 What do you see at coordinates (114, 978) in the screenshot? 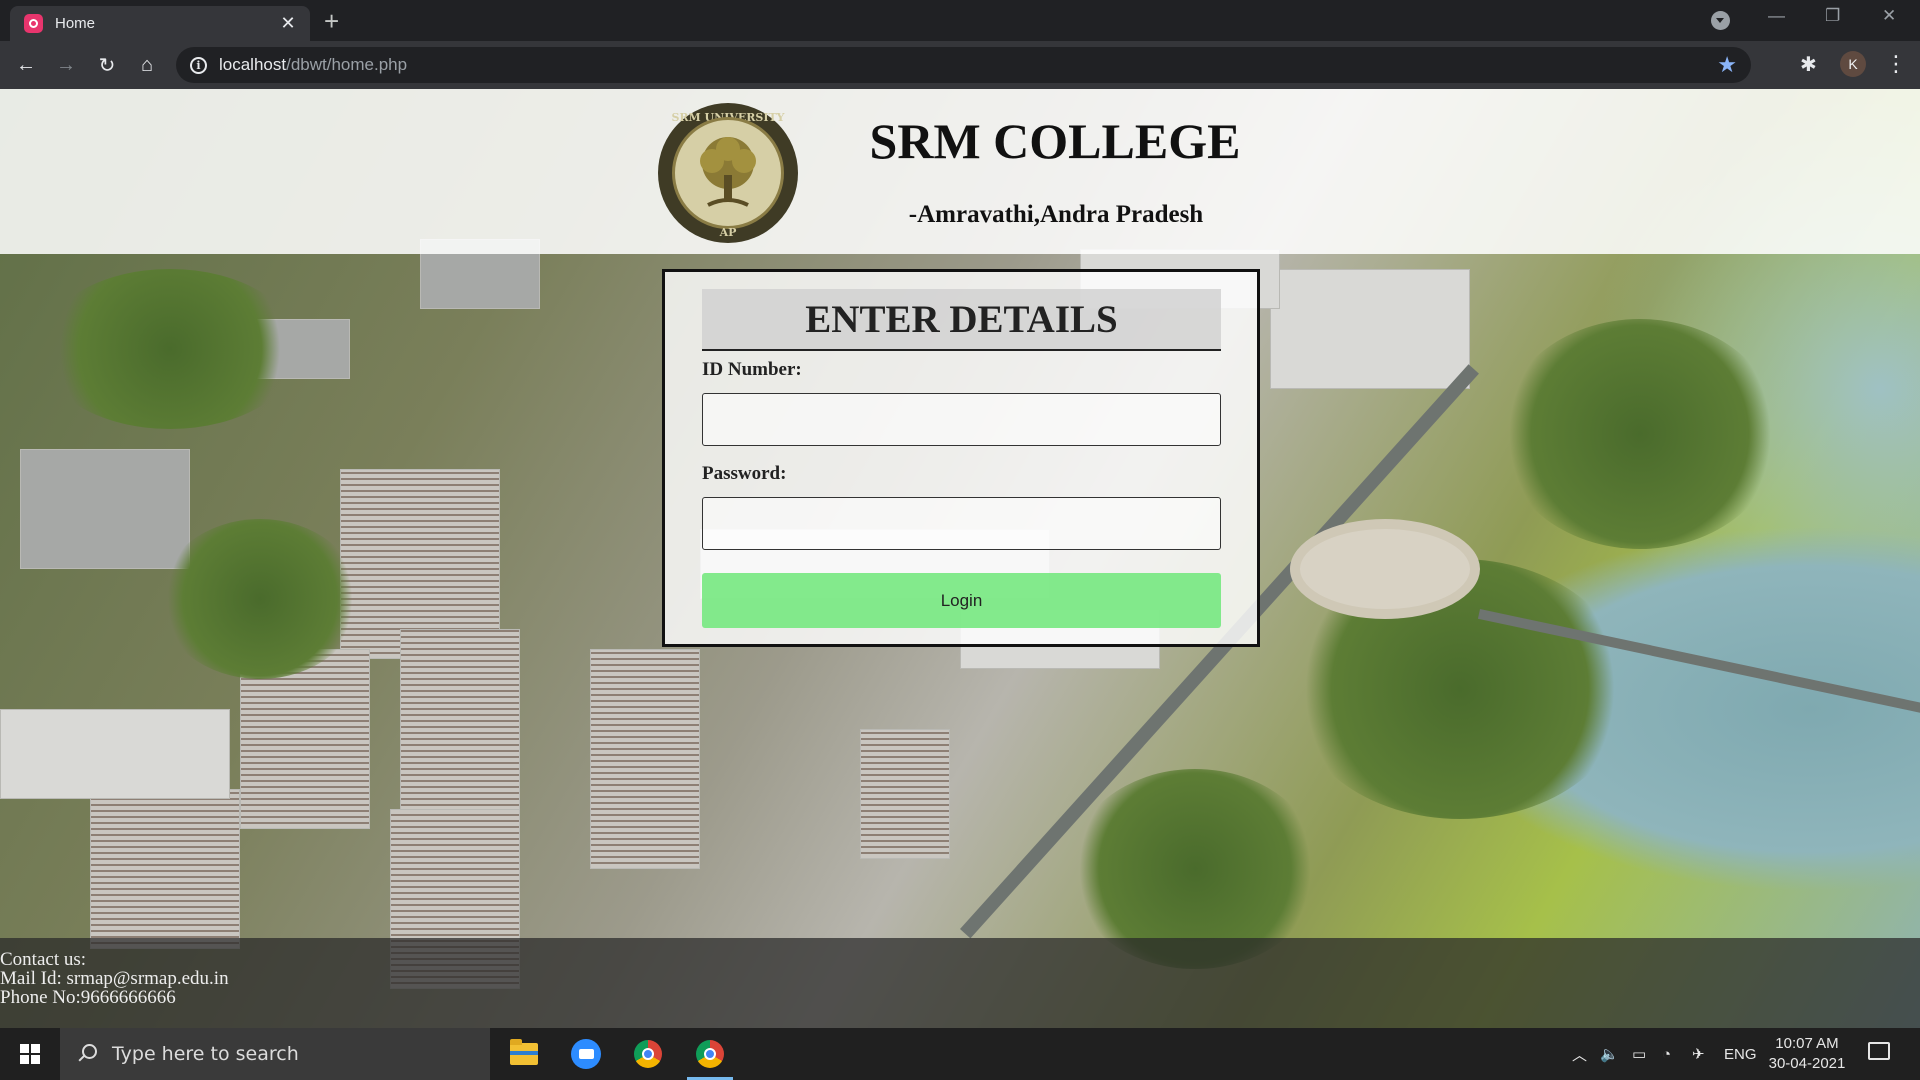
I see `contact-mail: Mail Id: srmap@srmap.edu.in` at bounding box center [114, 978].